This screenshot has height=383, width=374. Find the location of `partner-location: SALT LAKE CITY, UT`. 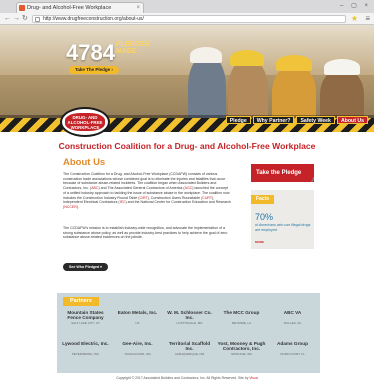

partner-location: SALT LAKE CITY, UT is located at coordinates (85, 323).